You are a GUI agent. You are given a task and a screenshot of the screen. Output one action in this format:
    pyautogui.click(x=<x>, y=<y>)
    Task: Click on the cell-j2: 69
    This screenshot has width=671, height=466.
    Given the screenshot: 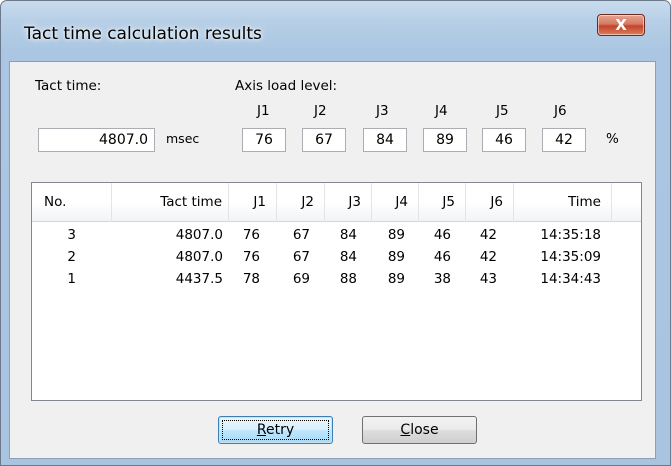 What is the action you would take?
    pyautogui.click(x=301, y=279)
    